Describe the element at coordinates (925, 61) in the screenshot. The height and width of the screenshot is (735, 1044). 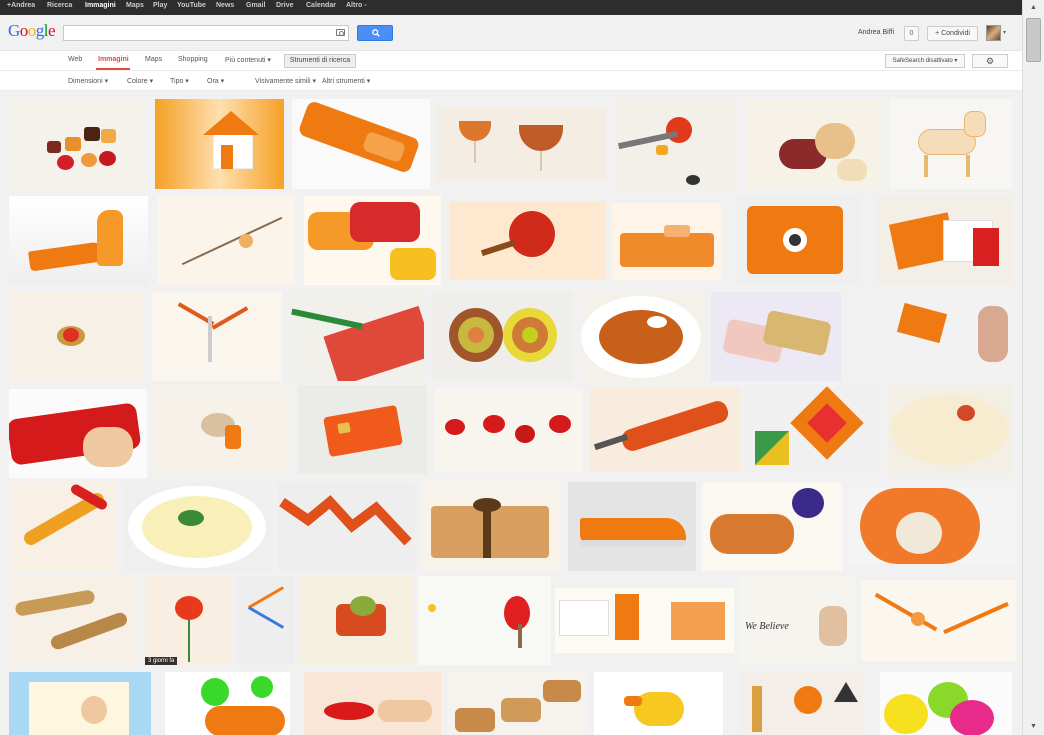
I see `safesearch-dropdown: SafeSearch disattivato ▾` at that location.